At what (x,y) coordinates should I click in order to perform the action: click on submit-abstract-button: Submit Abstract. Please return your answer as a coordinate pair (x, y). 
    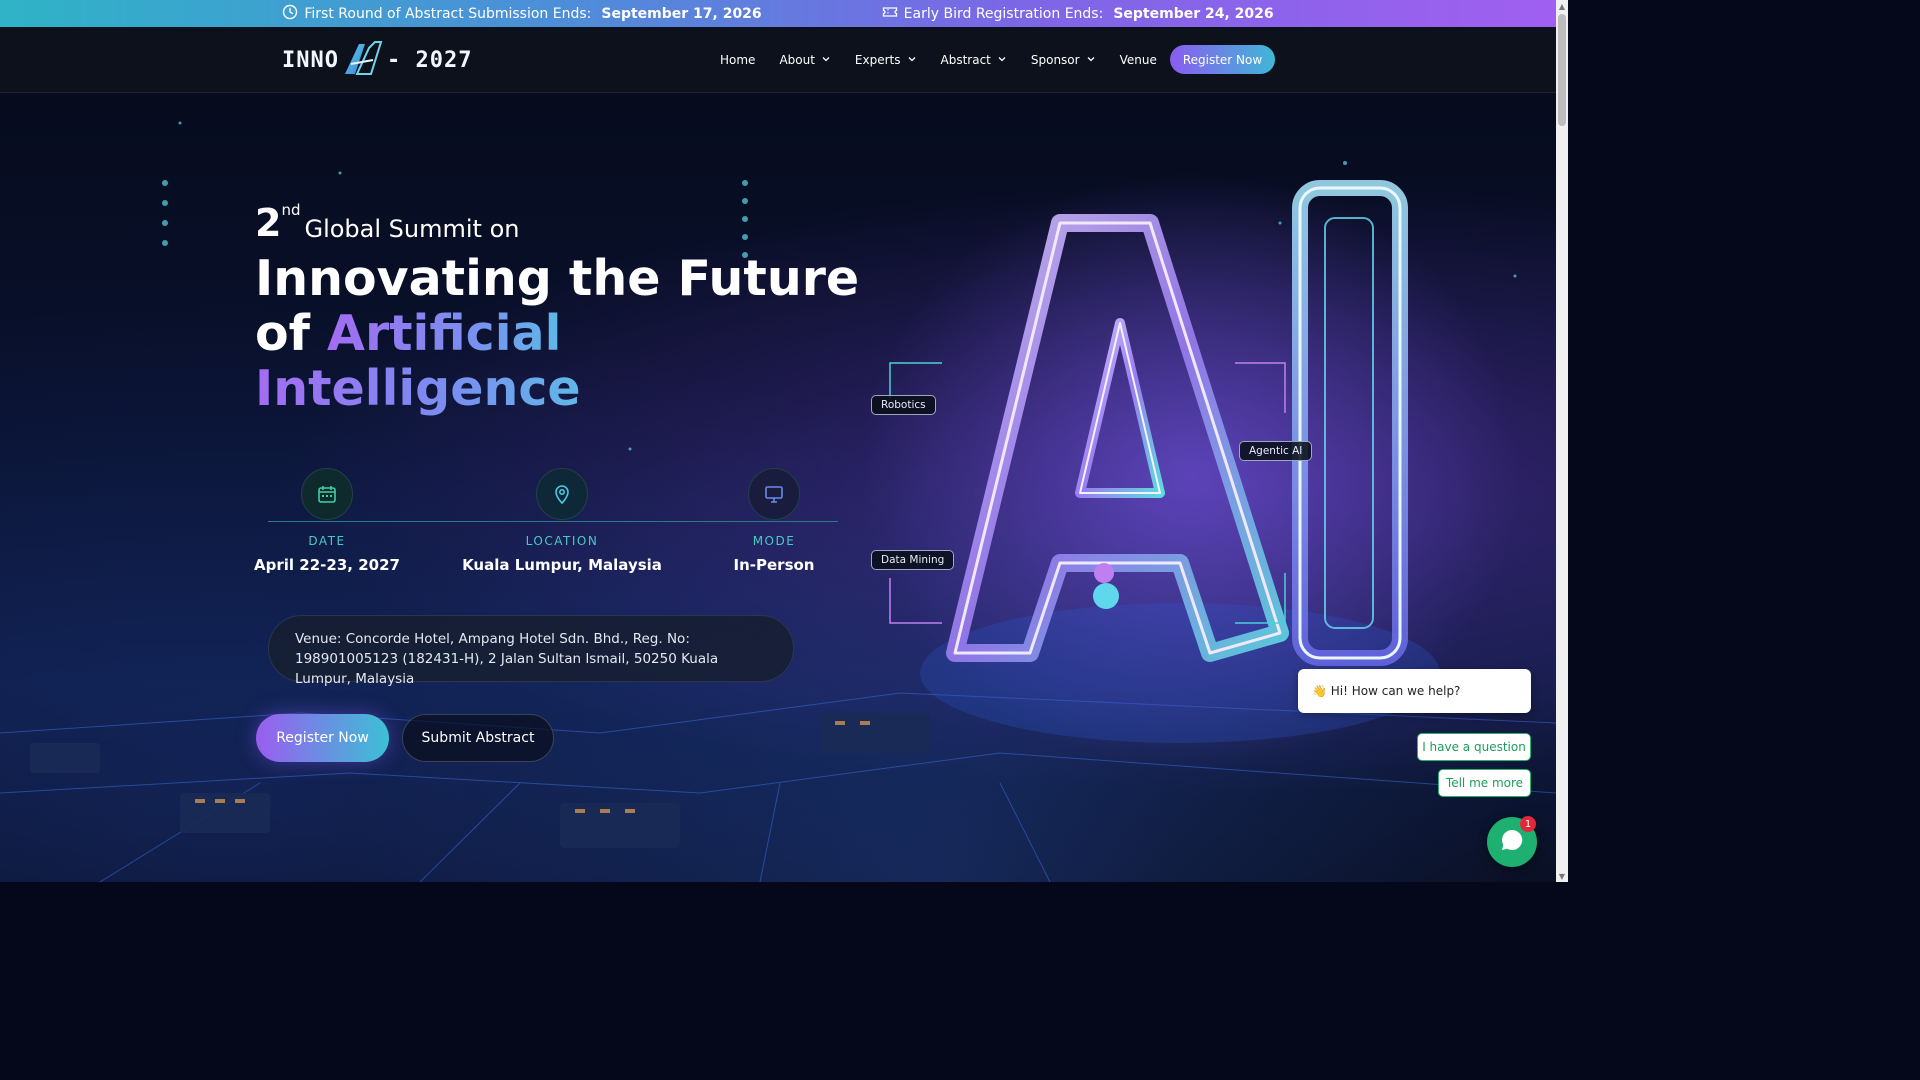
    Looking at the image, I should click on (478, 738).